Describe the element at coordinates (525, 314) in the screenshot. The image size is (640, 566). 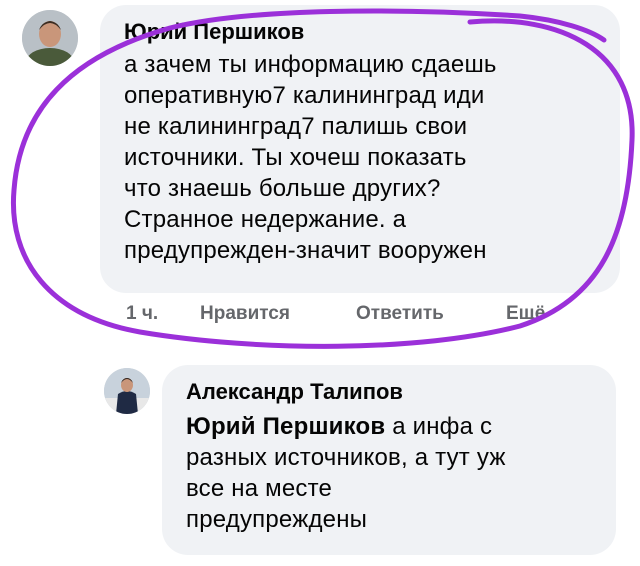
I see `more-button: Ещё` at that location.